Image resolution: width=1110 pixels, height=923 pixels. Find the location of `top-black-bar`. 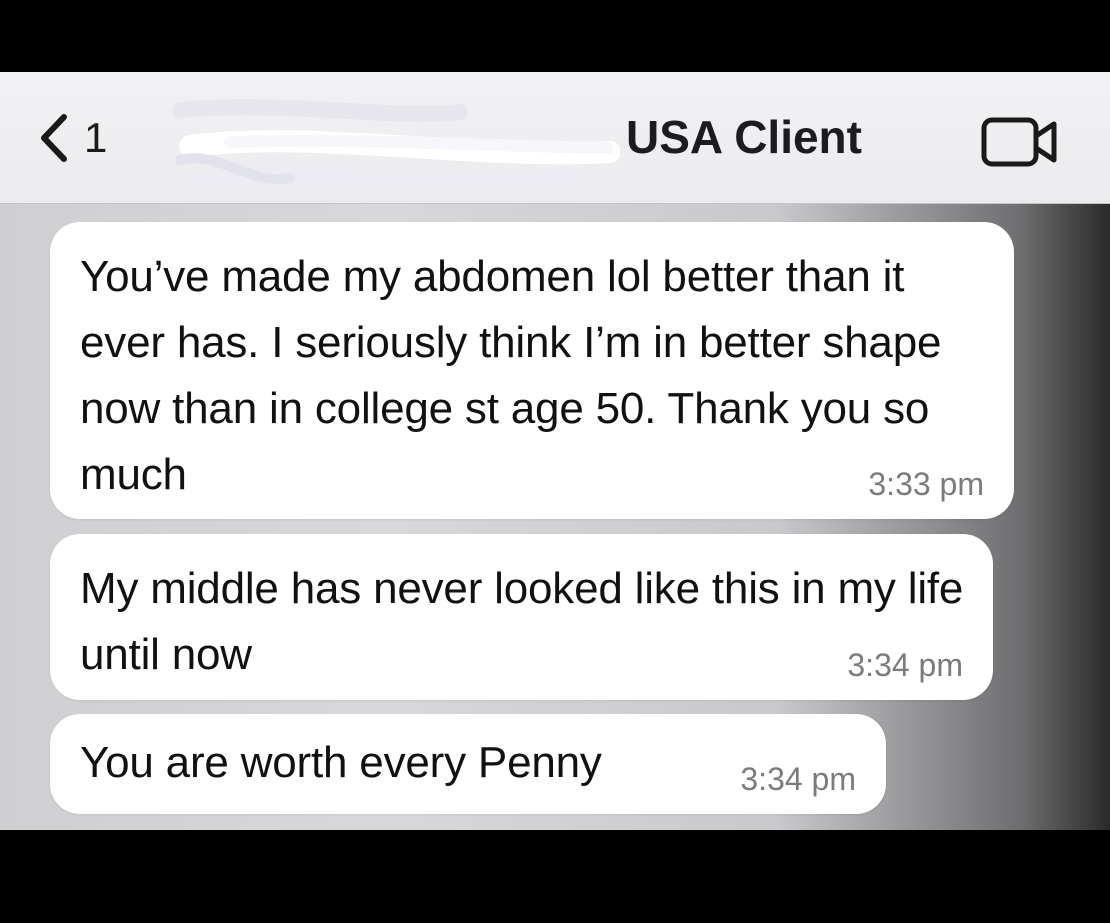

top-black-bar is located at coordinates (555, 36).